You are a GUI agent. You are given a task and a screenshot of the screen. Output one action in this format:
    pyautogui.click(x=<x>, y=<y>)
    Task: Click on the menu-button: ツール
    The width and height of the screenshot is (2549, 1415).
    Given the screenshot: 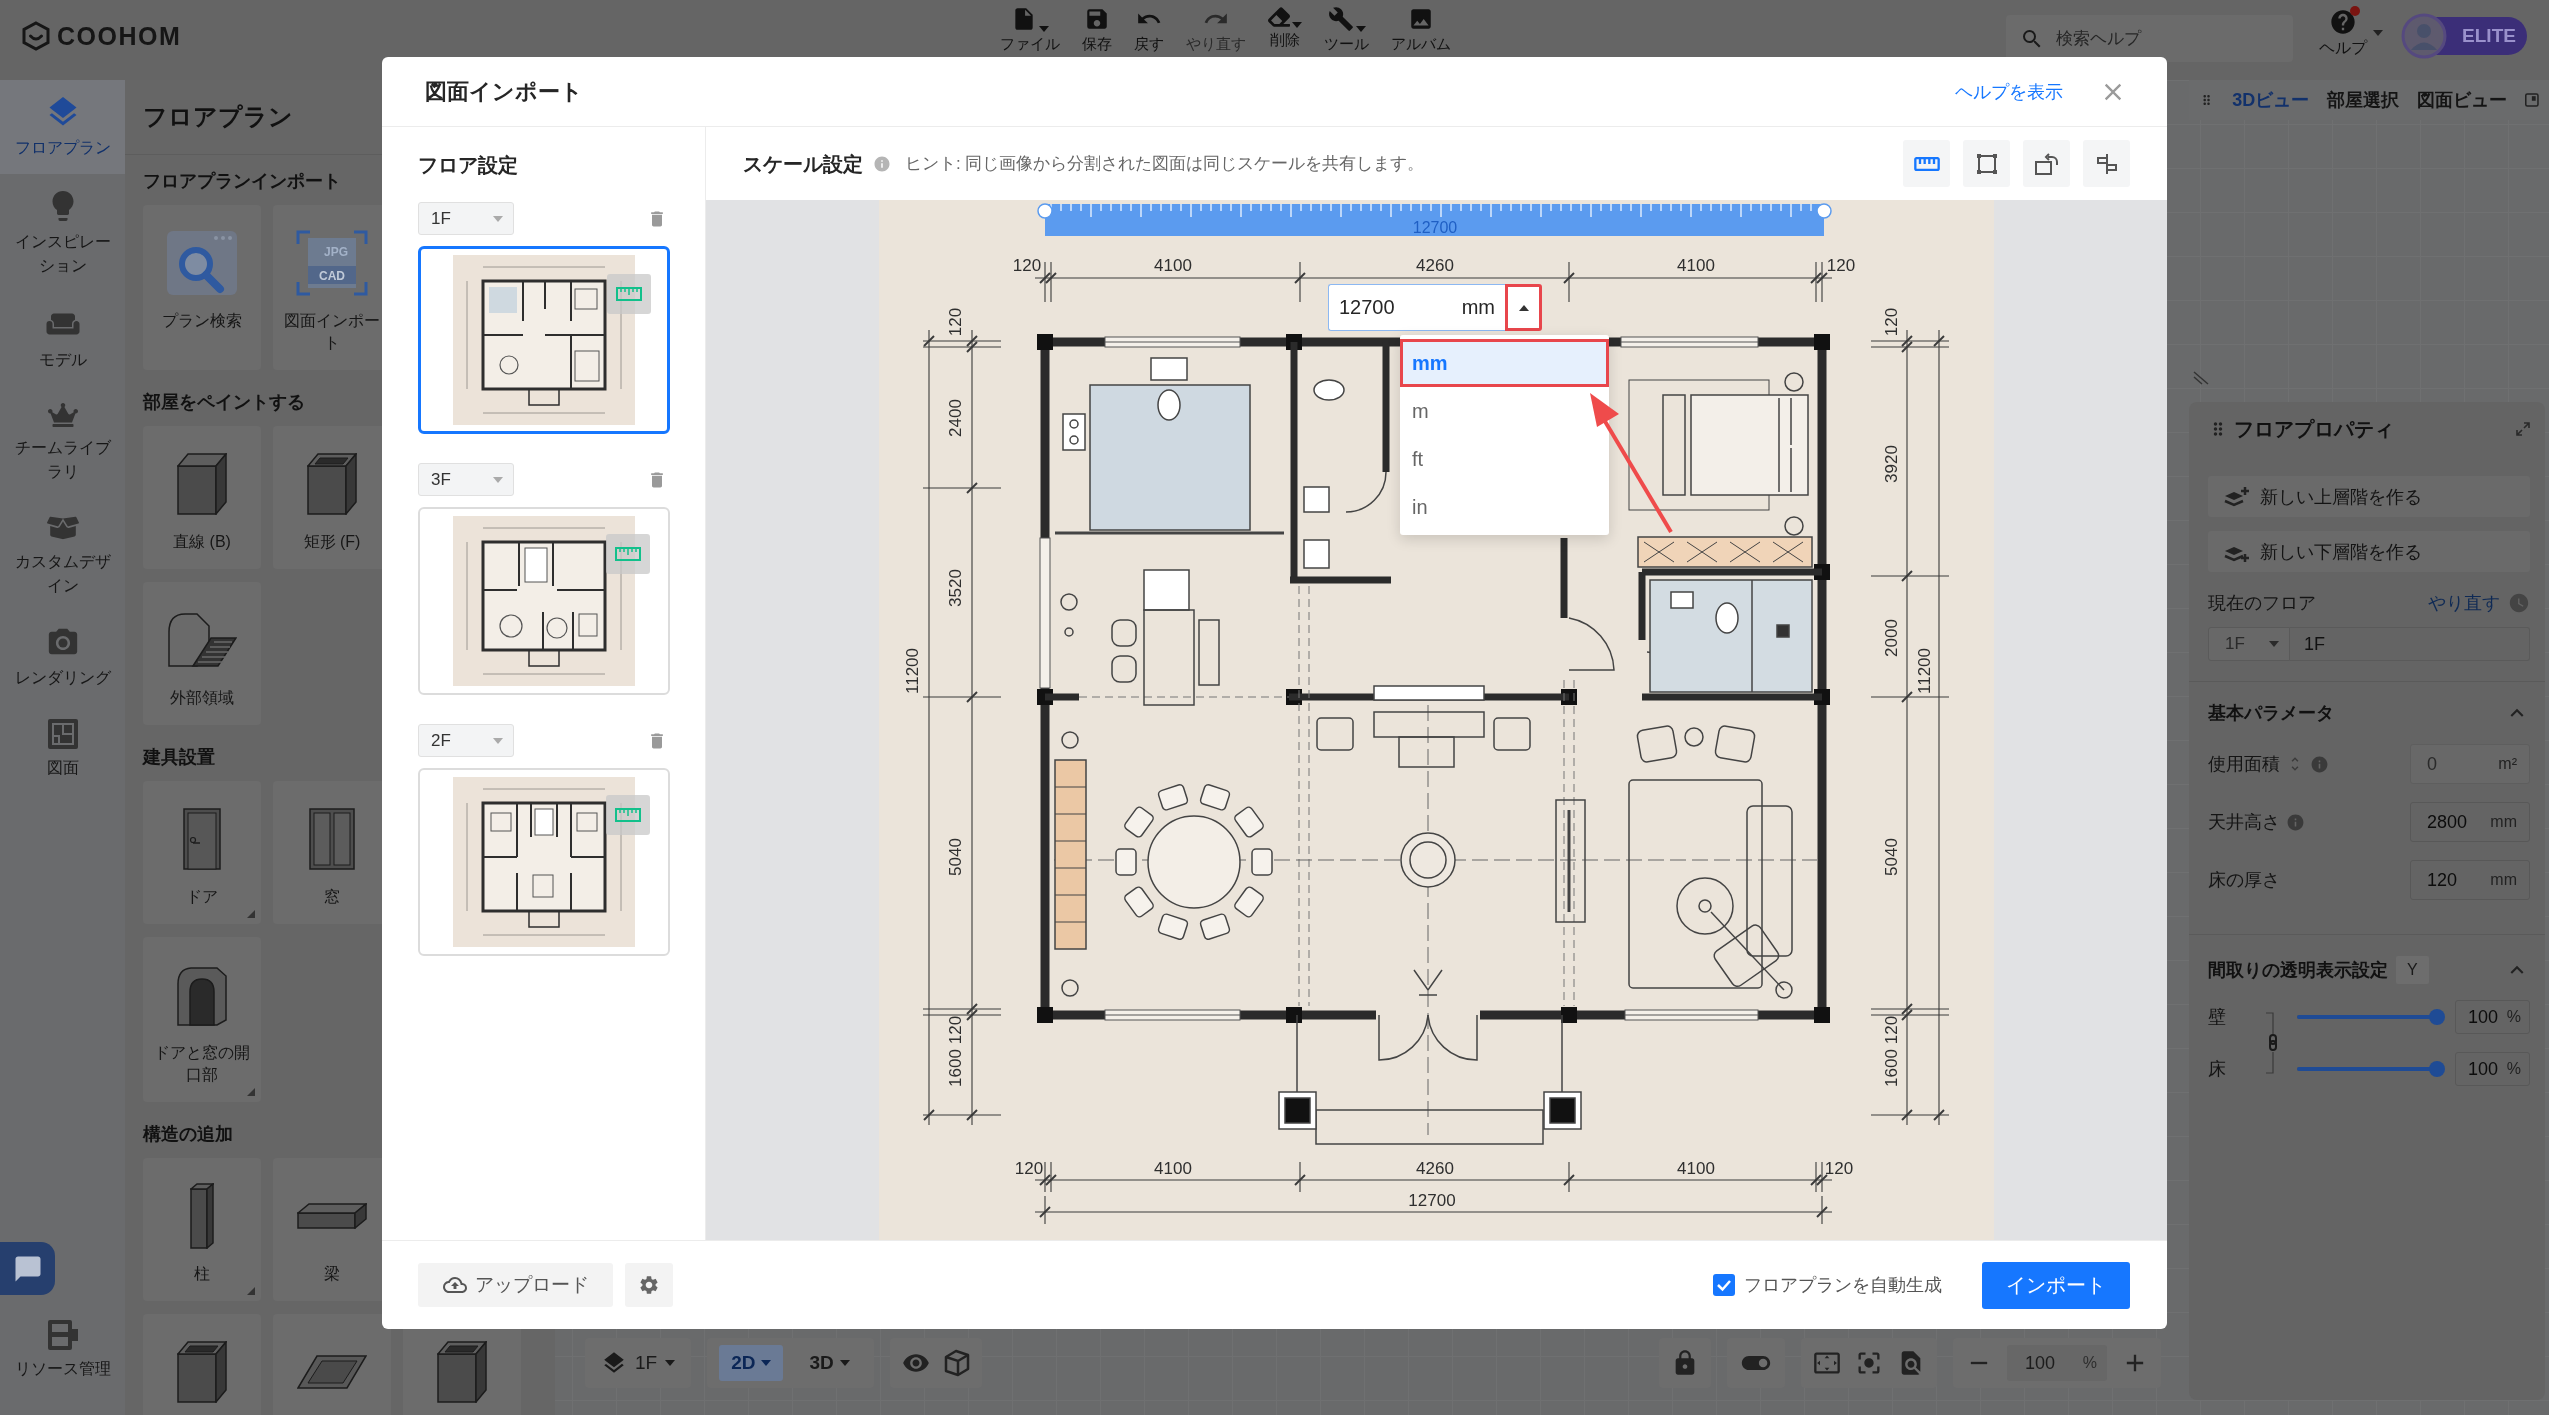 What is the action you would take?
    pyautogui.click(x=1346, y=26)
    